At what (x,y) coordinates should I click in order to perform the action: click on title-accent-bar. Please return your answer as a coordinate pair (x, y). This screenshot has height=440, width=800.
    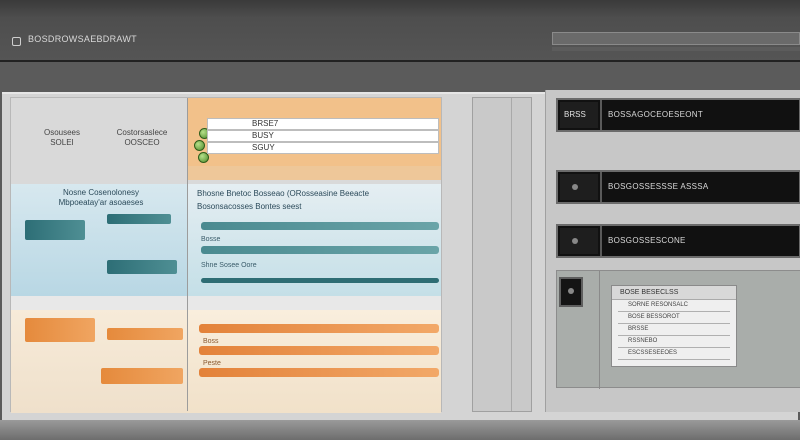
    Looking at the image, I should click on (676, 49).